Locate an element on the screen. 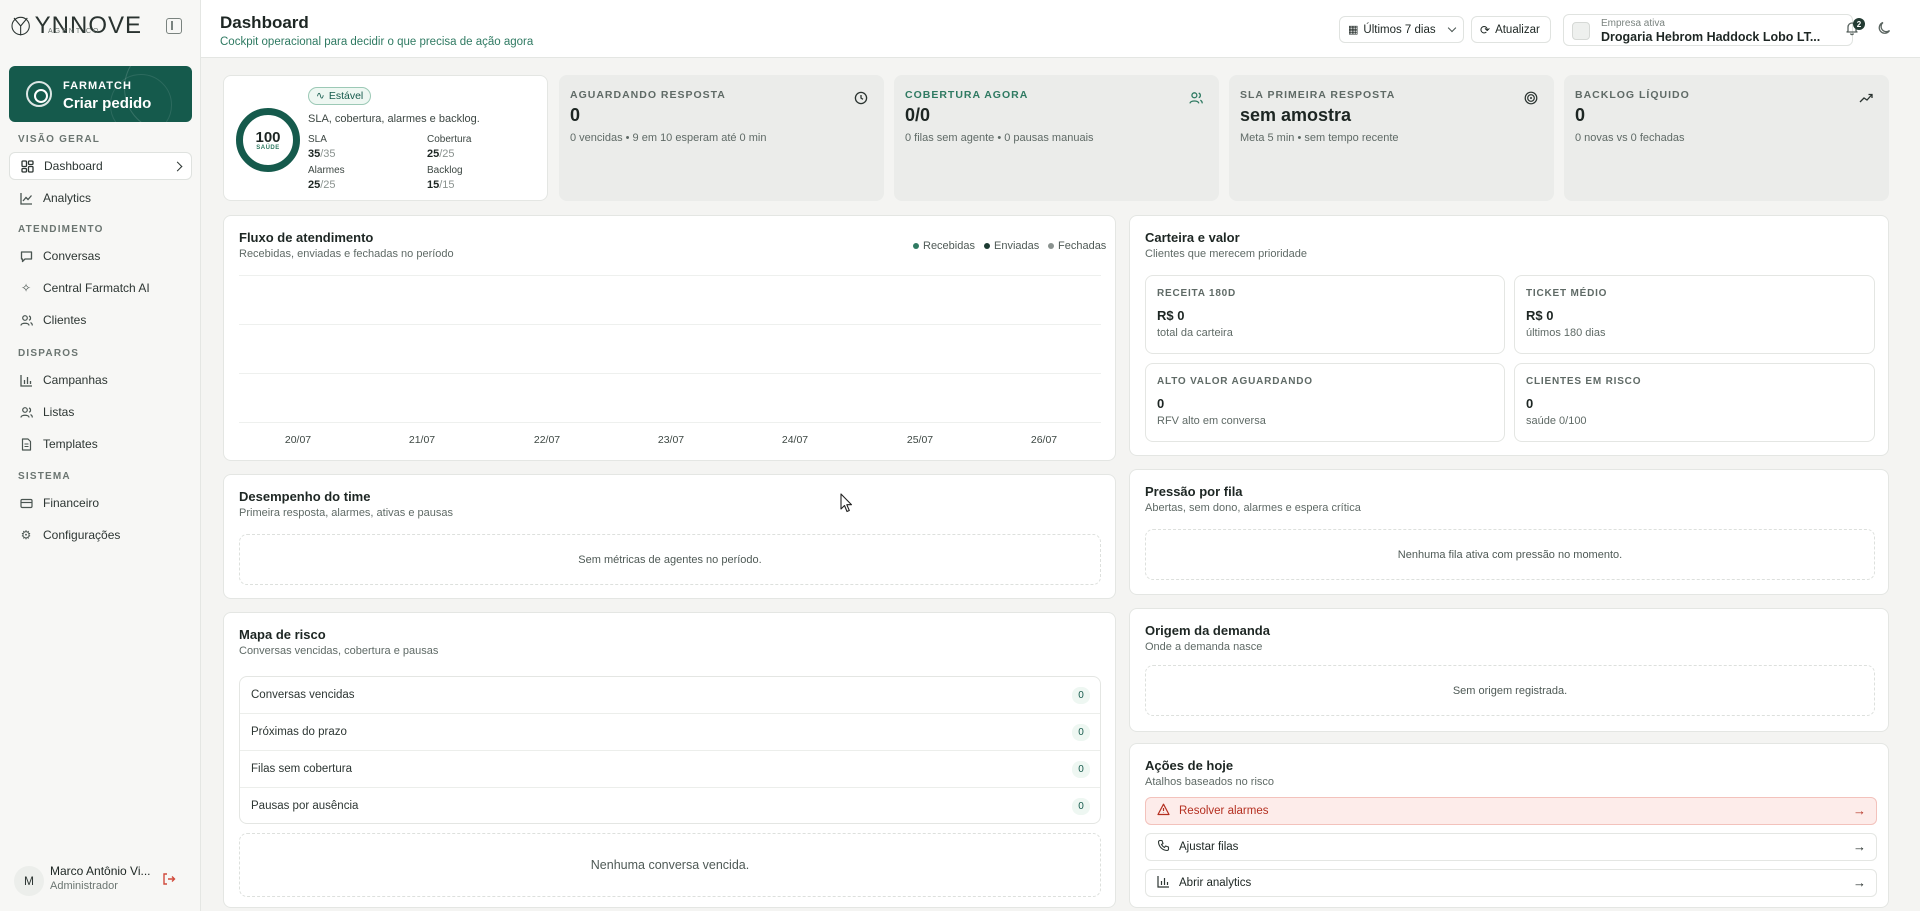 This screenshot has width=1920, height=911. users-icon is located at coordinates (26, 412).